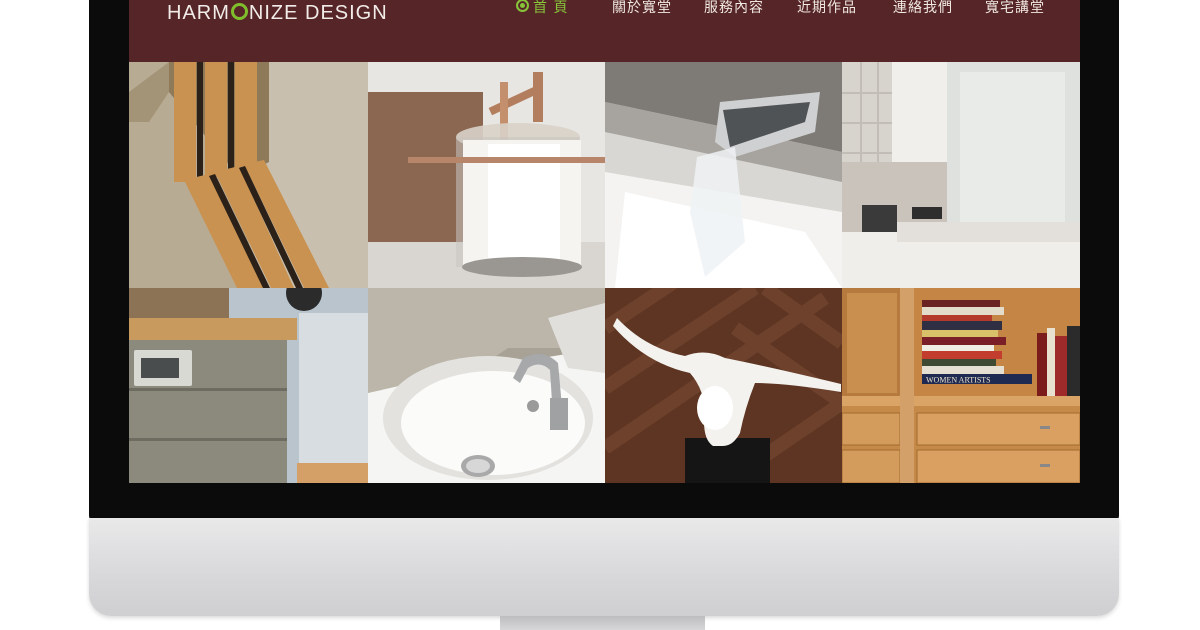 Image resolution: width=1200 pixels, height=630 pixels. I want to click on nav-item-lectures: 寬宅講堂, so click(1015, 8).